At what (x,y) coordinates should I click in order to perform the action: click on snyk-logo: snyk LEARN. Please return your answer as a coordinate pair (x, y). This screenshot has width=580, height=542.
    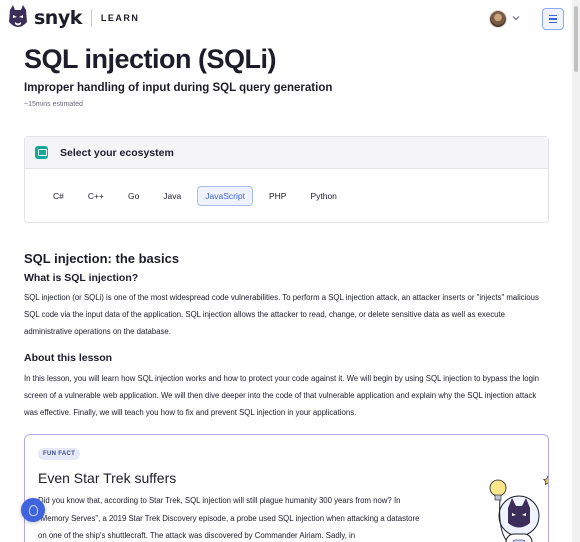
    Looking at the image, I should click on (73, 18).